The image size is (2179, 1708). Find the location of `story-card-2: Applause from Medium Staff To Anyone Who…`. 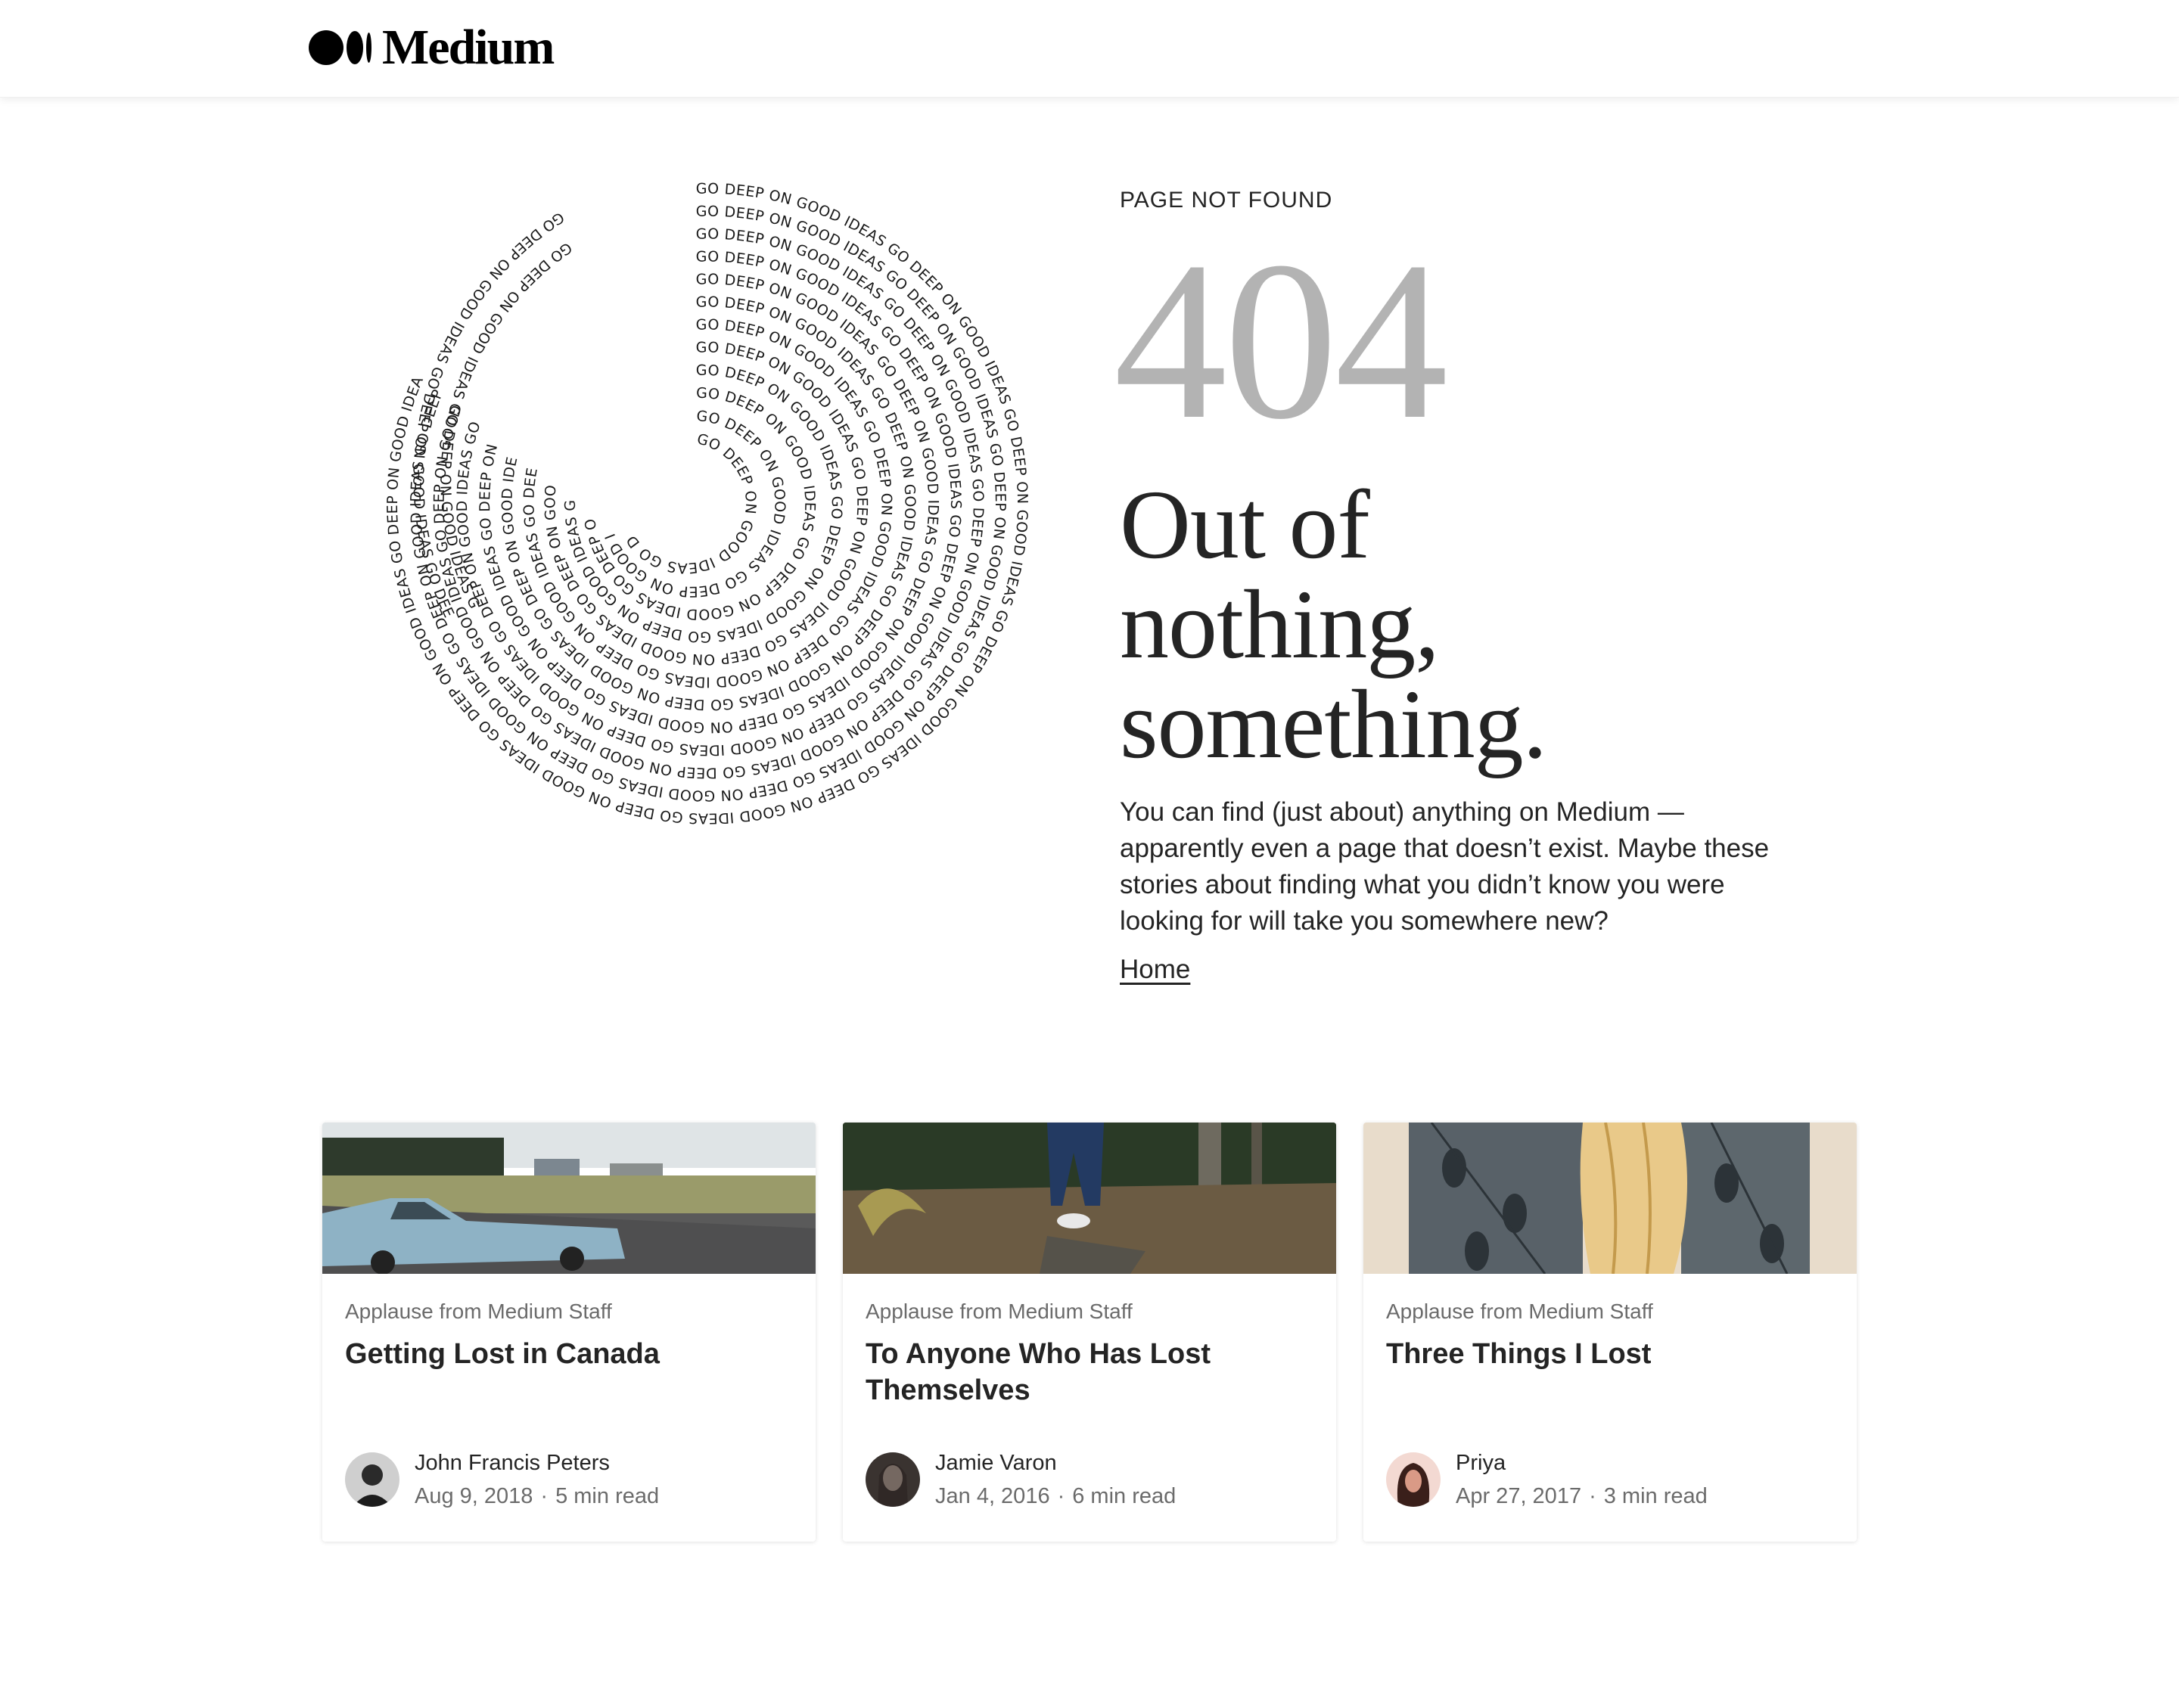

story-card-2: Applause from Medium Staff To Anyone Who… is located at coordinates (1089, 1332).